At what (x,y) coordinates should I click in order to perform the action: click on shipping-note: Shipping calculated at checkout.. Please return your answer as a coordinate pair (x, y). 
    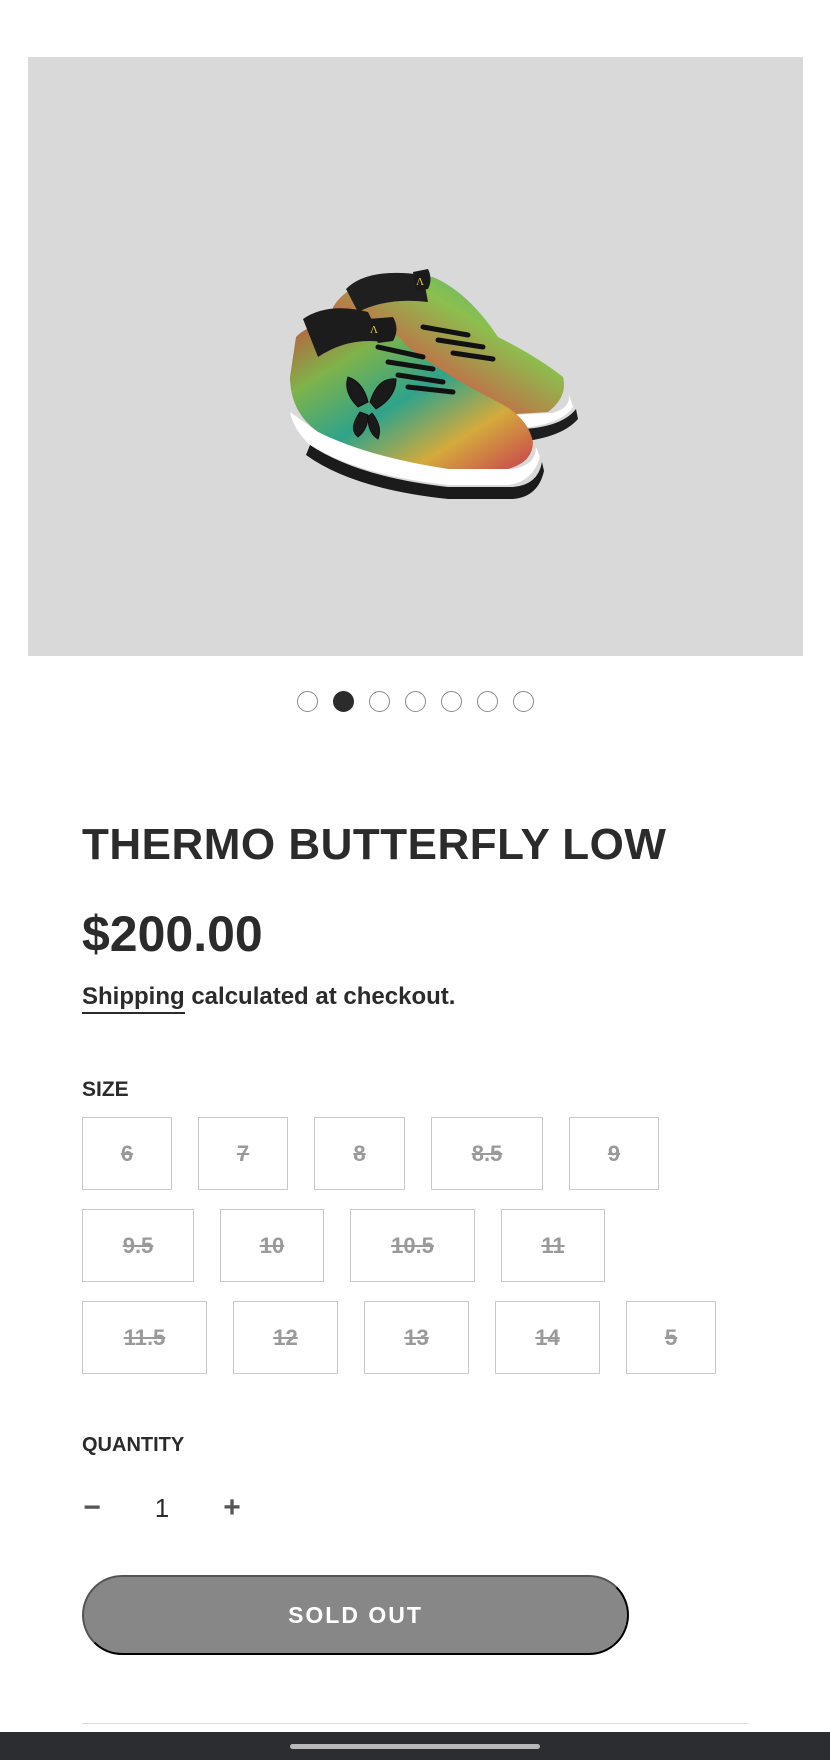
    Looking at the image, I should click on (269, 998).